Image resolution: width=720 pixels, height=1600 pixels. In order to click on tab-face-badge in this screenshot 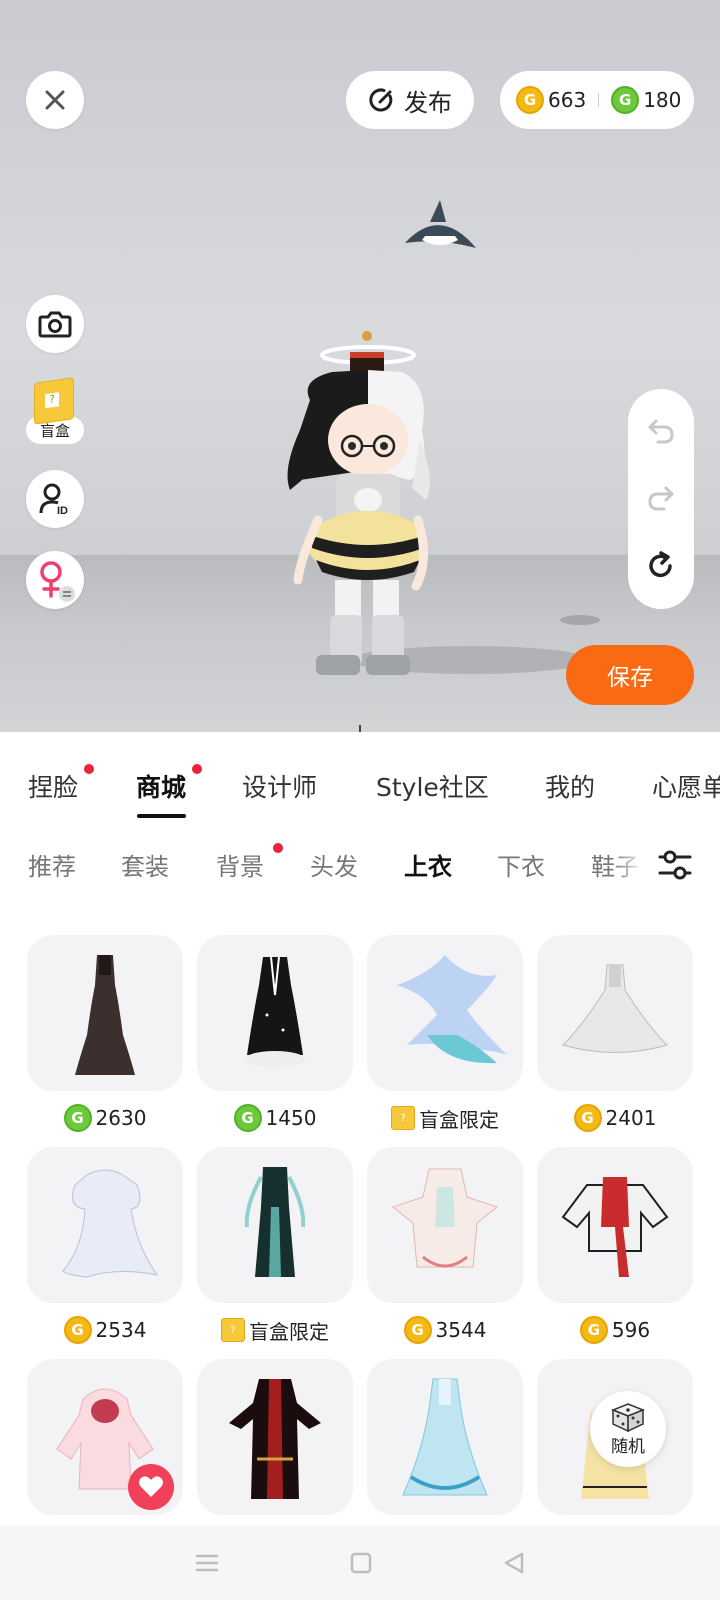, I will do `click(89, 769)`.